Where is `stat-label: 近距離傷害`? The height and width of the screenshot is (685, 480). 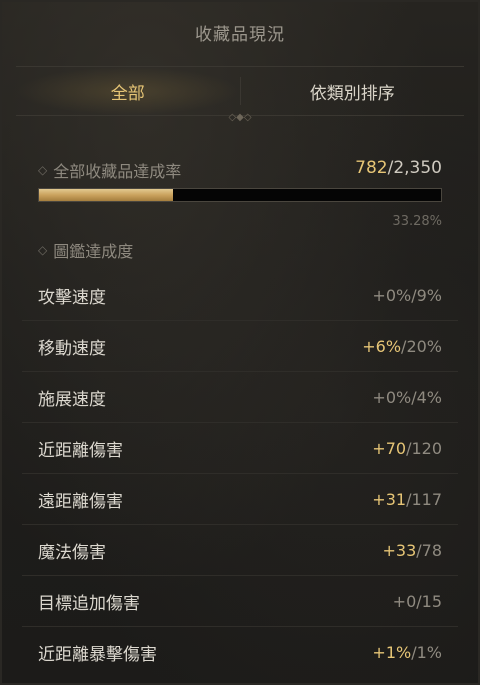 stat-label: 近距離傷害 is located at coordinates (80, 450).